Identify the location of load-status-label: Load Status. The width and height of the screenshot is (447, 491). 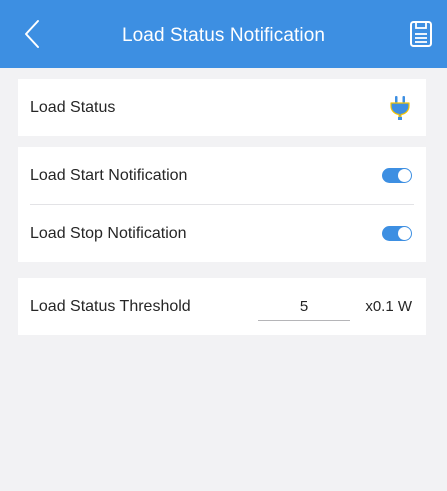
(73, 107).